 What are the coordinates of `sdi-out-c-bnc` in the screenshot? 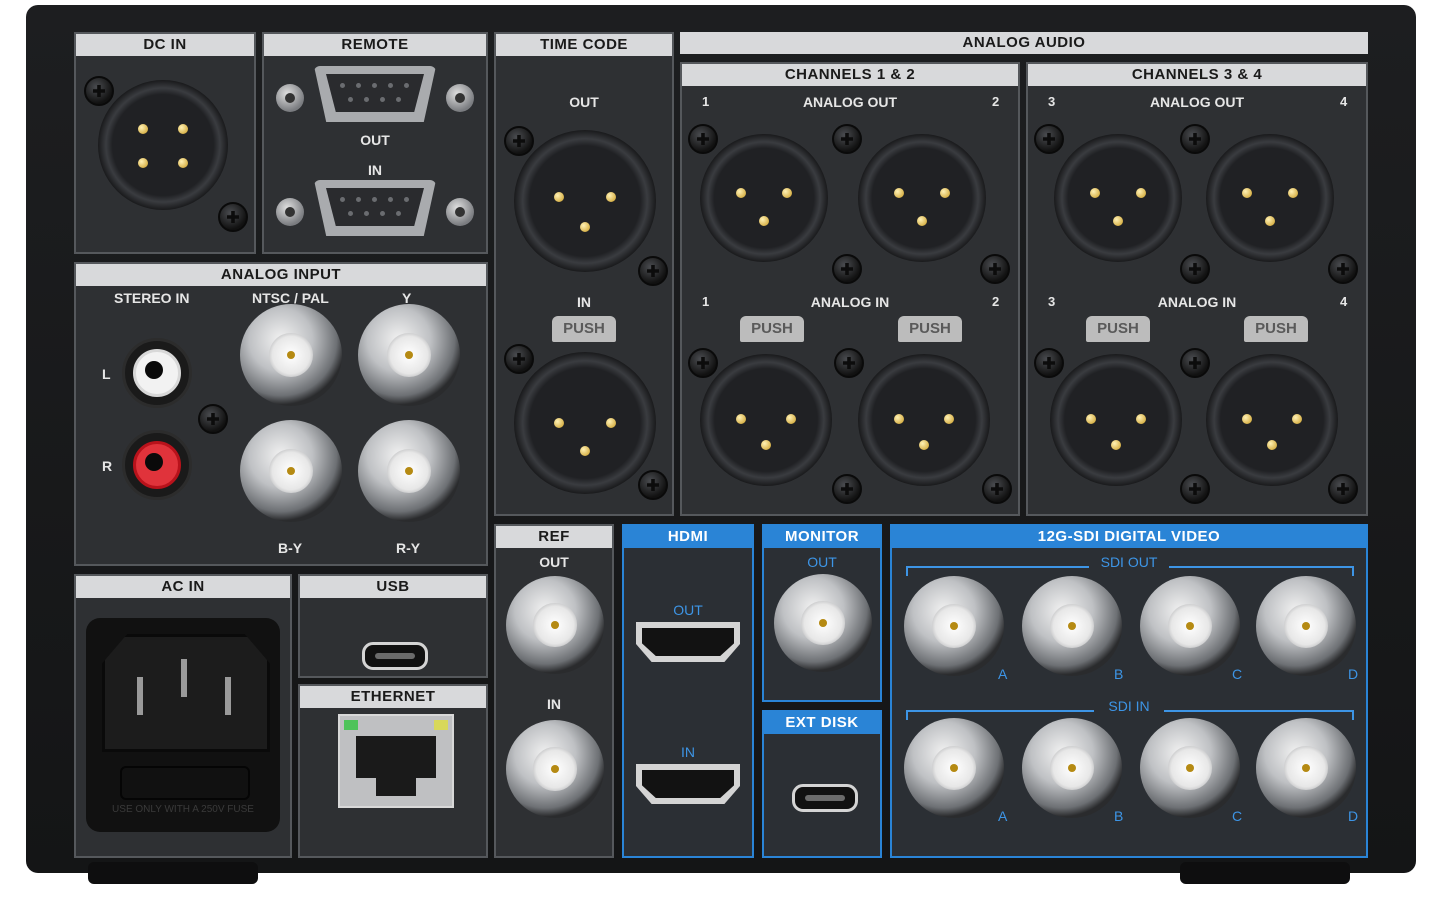 It's located at (1190, 626).